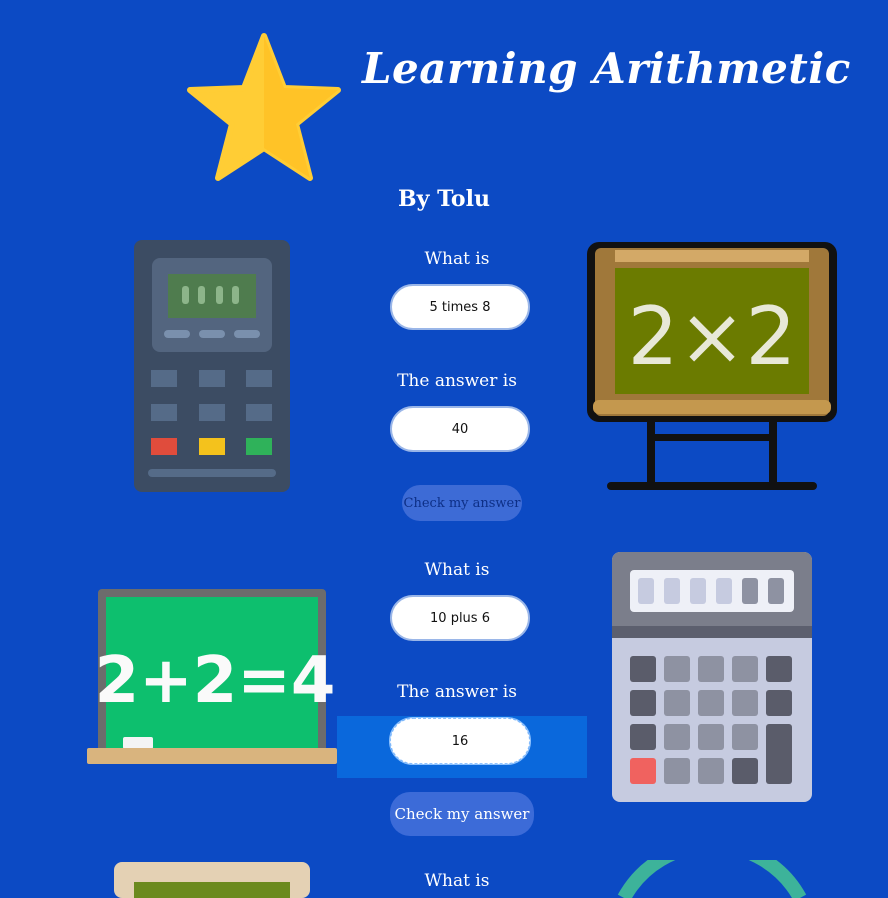 This screenshot has width=888, height=898. I want to click on q1-answer-input: 40, so click(460, 429).